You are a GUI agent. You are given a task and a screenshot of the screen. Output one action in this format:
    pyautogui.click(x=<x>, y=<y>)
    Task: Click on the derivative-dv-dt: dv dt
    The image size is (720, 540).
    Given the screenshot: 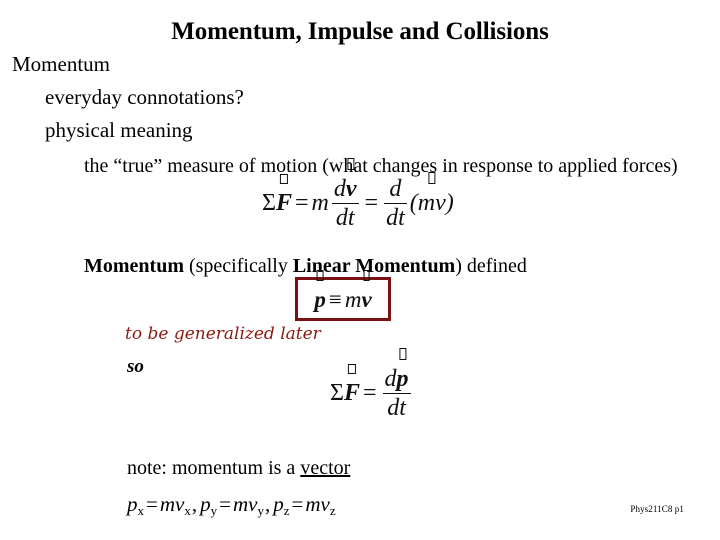 What is the action you would take?
    pyautogui.click(x=345, y=194)
    